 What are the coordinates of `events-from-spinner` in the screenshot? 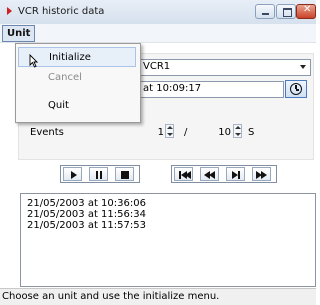 It's located at (169, 131).